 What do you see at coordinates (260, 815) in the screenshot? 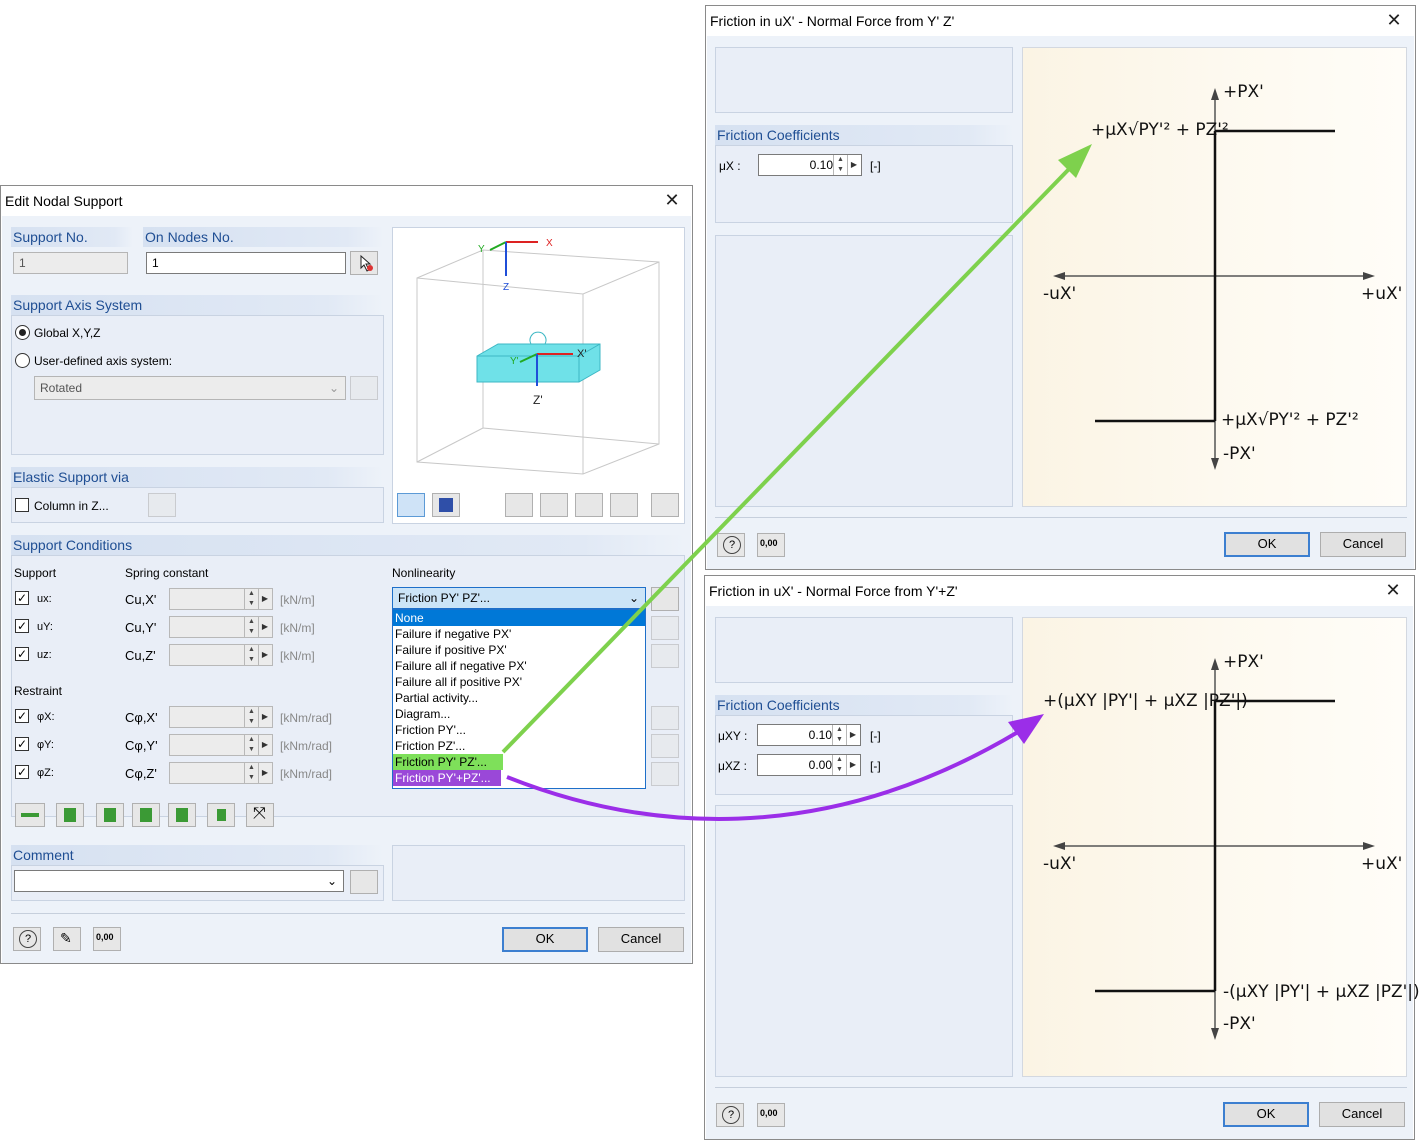
I see `support-type-free-button: ⤧` at bounding box center [260, 815].